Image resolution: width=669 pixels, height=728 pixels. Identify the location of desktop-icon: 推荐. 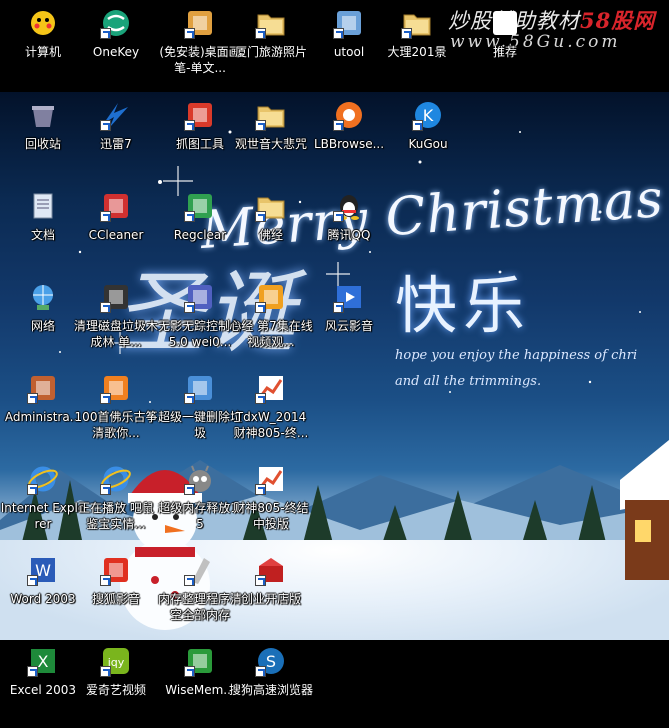
(505, 47).